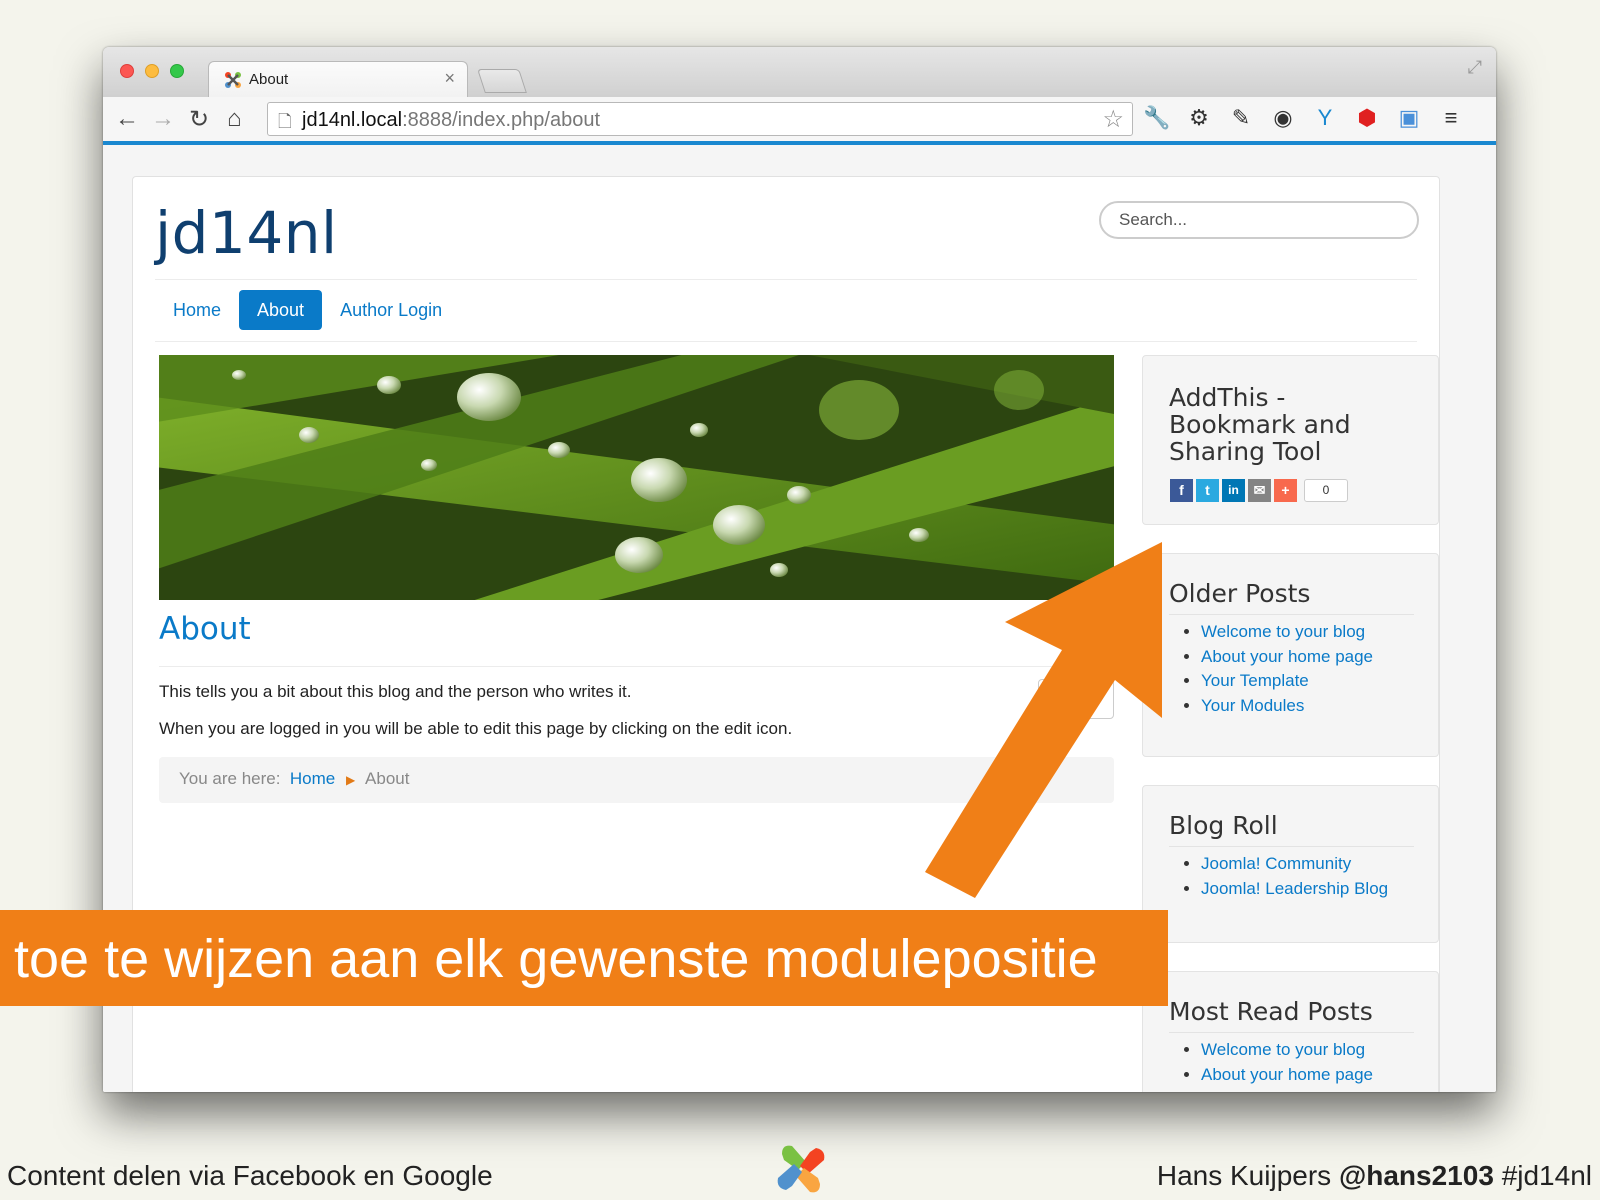  Describe the element at coordinates (1285, 490) in the screenshot. I see `more-share-icon: +` at that location.